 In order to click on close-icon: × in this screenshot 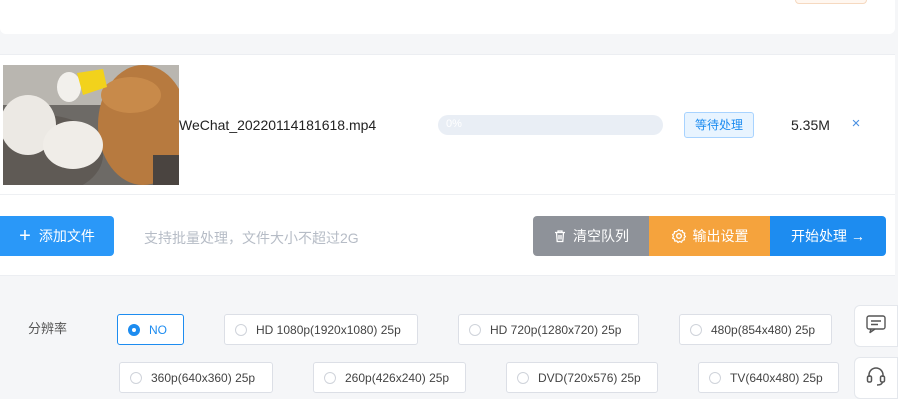, I will do `click(856, 124)`.